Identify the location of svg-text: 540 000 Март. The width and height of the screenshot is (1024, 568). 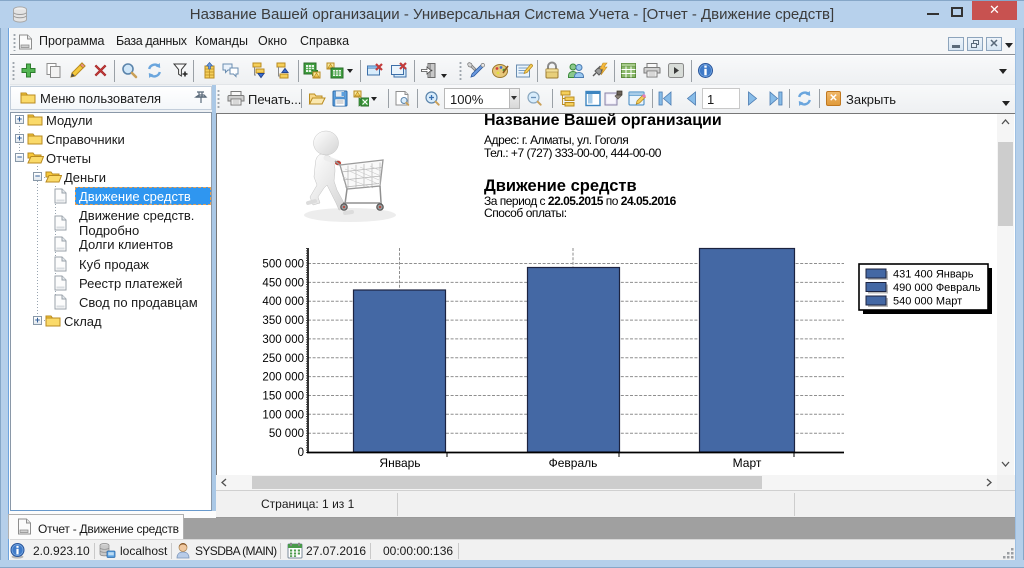
(927, 302).